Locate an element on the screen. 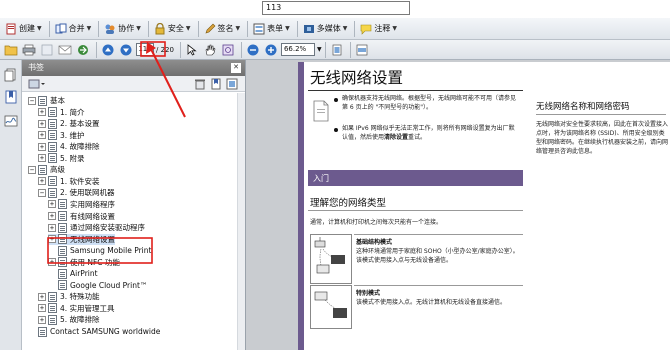  bookmark-item: − 基本 is located at coordinates (46, 100).